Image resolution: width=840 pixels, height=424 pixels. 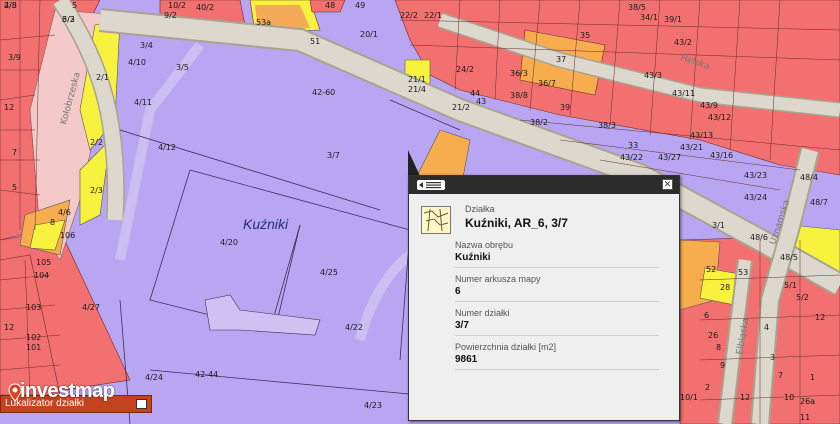 I want to click on plot-number-label: 10, so click(x=789, y=397).